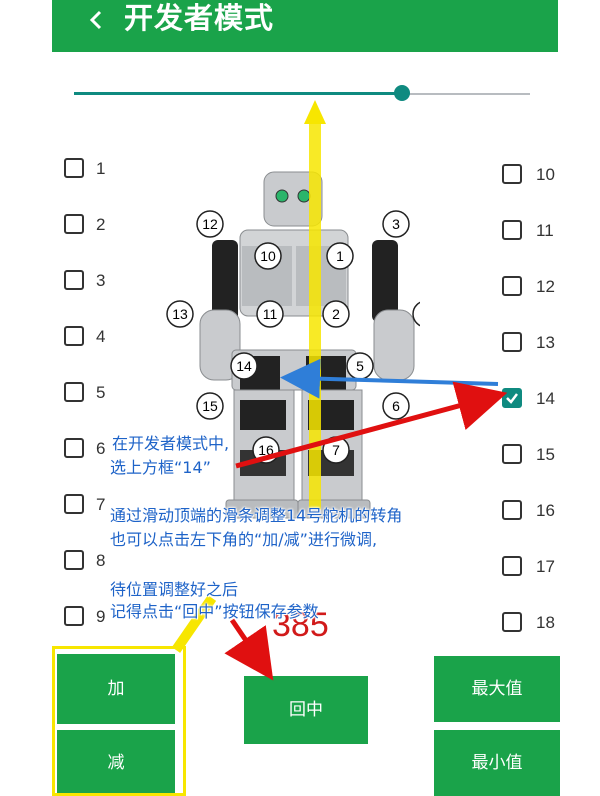 The height and width of the screenshot is (796, 600). What do you see at coordinates (396, 224) in the screenshot?
I see `servo-number-label: 3` at bounding box center [396, 224].